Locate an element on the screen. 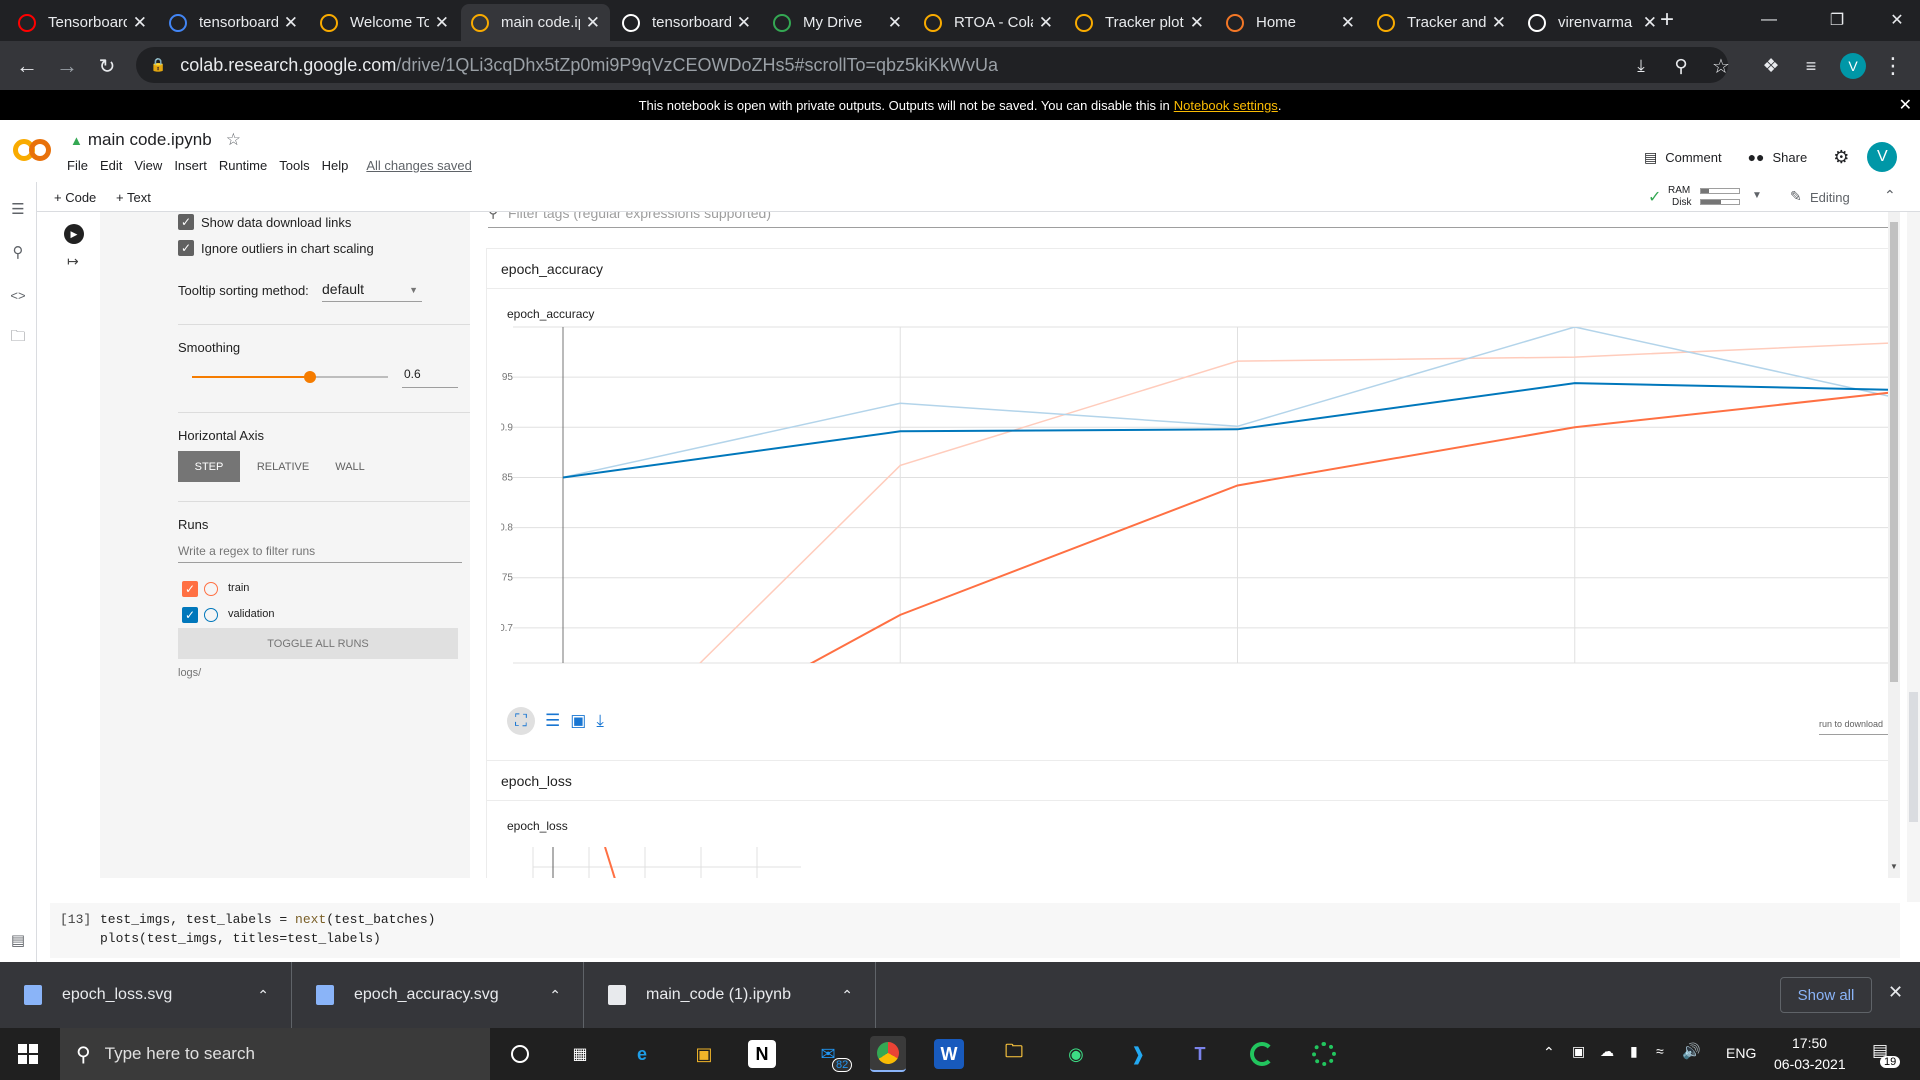 This screenshot has width=1920, height=1080. browser-tab: main code.ipynb ✕ is located at coordinates (535, 22).